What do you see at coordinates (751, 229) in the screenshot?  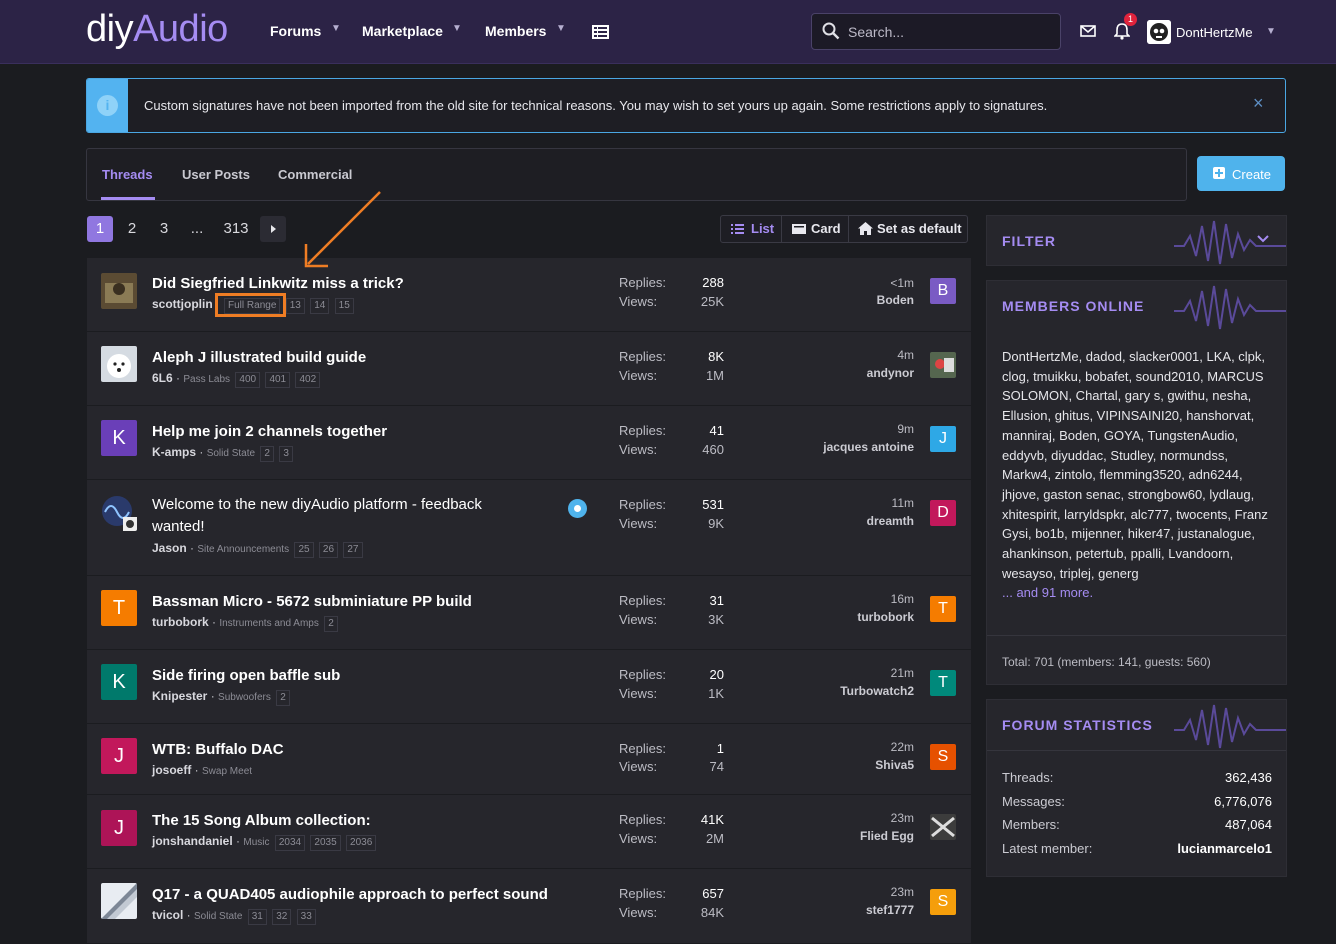 I see `list-view-button: List` at bounding box center [751, 229].